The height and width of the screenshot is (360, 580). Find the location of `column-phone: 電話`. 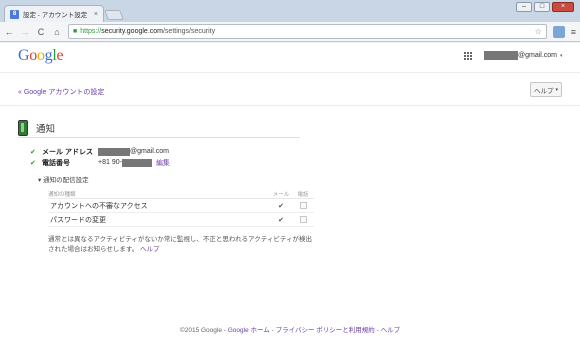

column-phone: 電話 is located at coordinates (303, 194).